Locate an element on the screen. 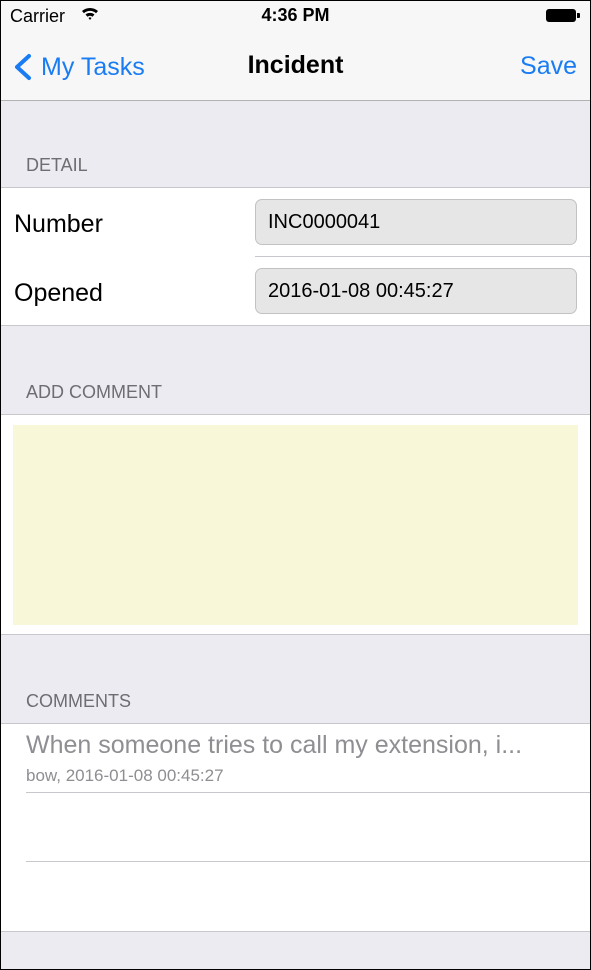 The height and width of the screenshot is (970, 591). clock: 4:36 PM is located at coordinates (295, 15).